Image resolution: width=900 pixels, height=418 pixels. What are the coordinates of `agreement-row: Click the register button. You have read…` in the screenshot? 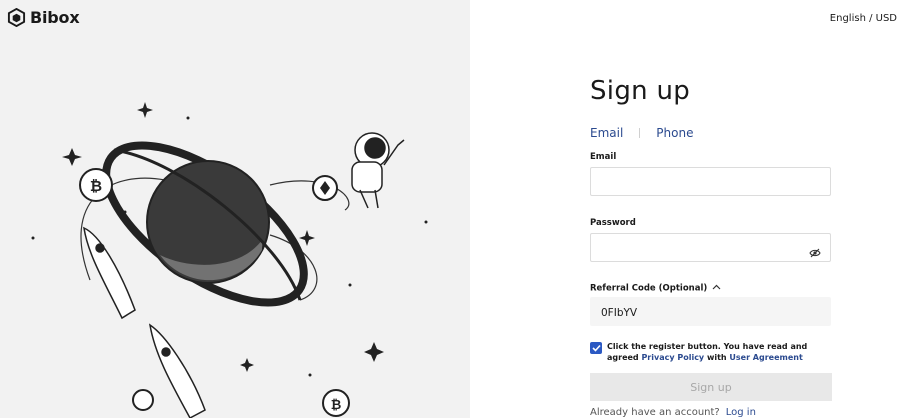 It's located at (711, 352).